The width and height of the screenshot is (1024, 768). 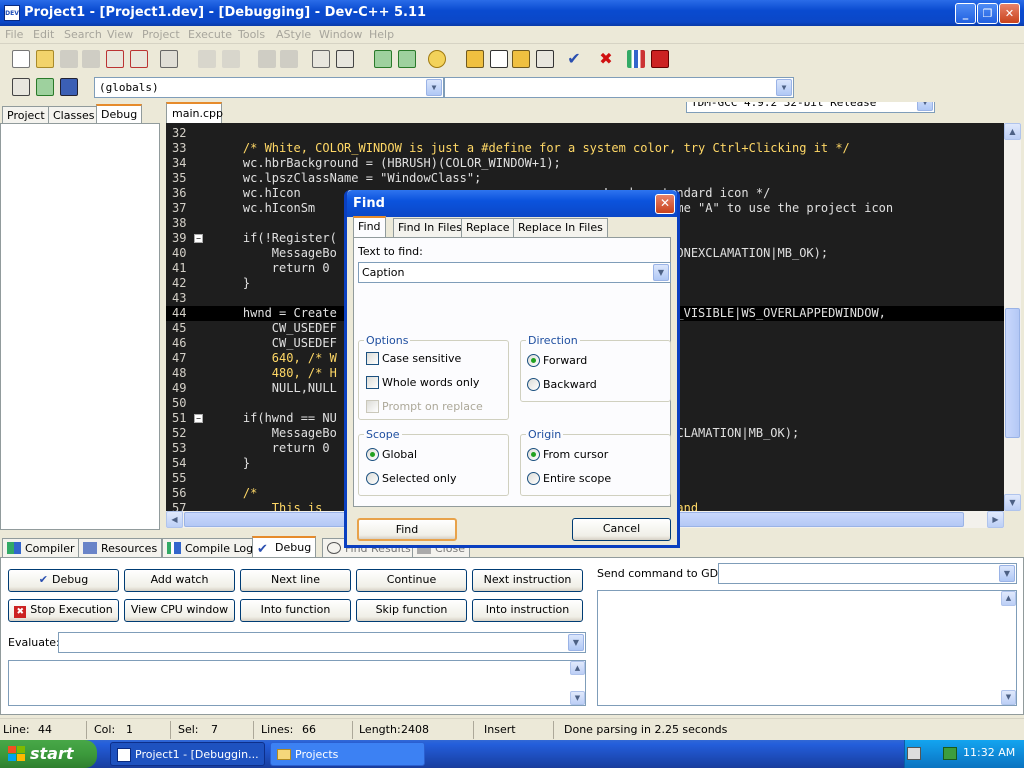 I want to click on find-close-button: ✕, so click(x=665, y=204).